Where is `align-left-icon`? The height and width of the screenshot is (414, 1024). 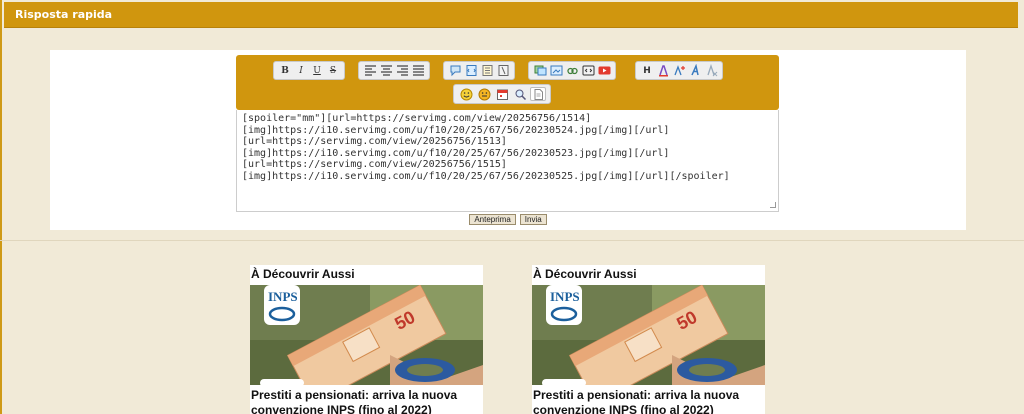
align-left-icon is located at coordinates (370, 71).